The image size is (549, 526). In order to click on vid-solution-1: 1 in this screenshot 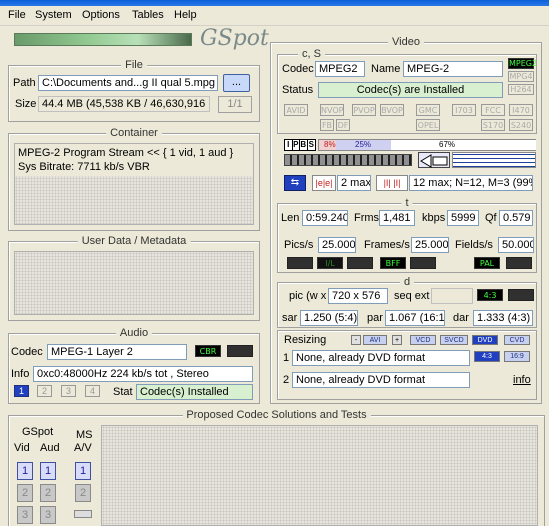, I will do `click(25, 471)`.